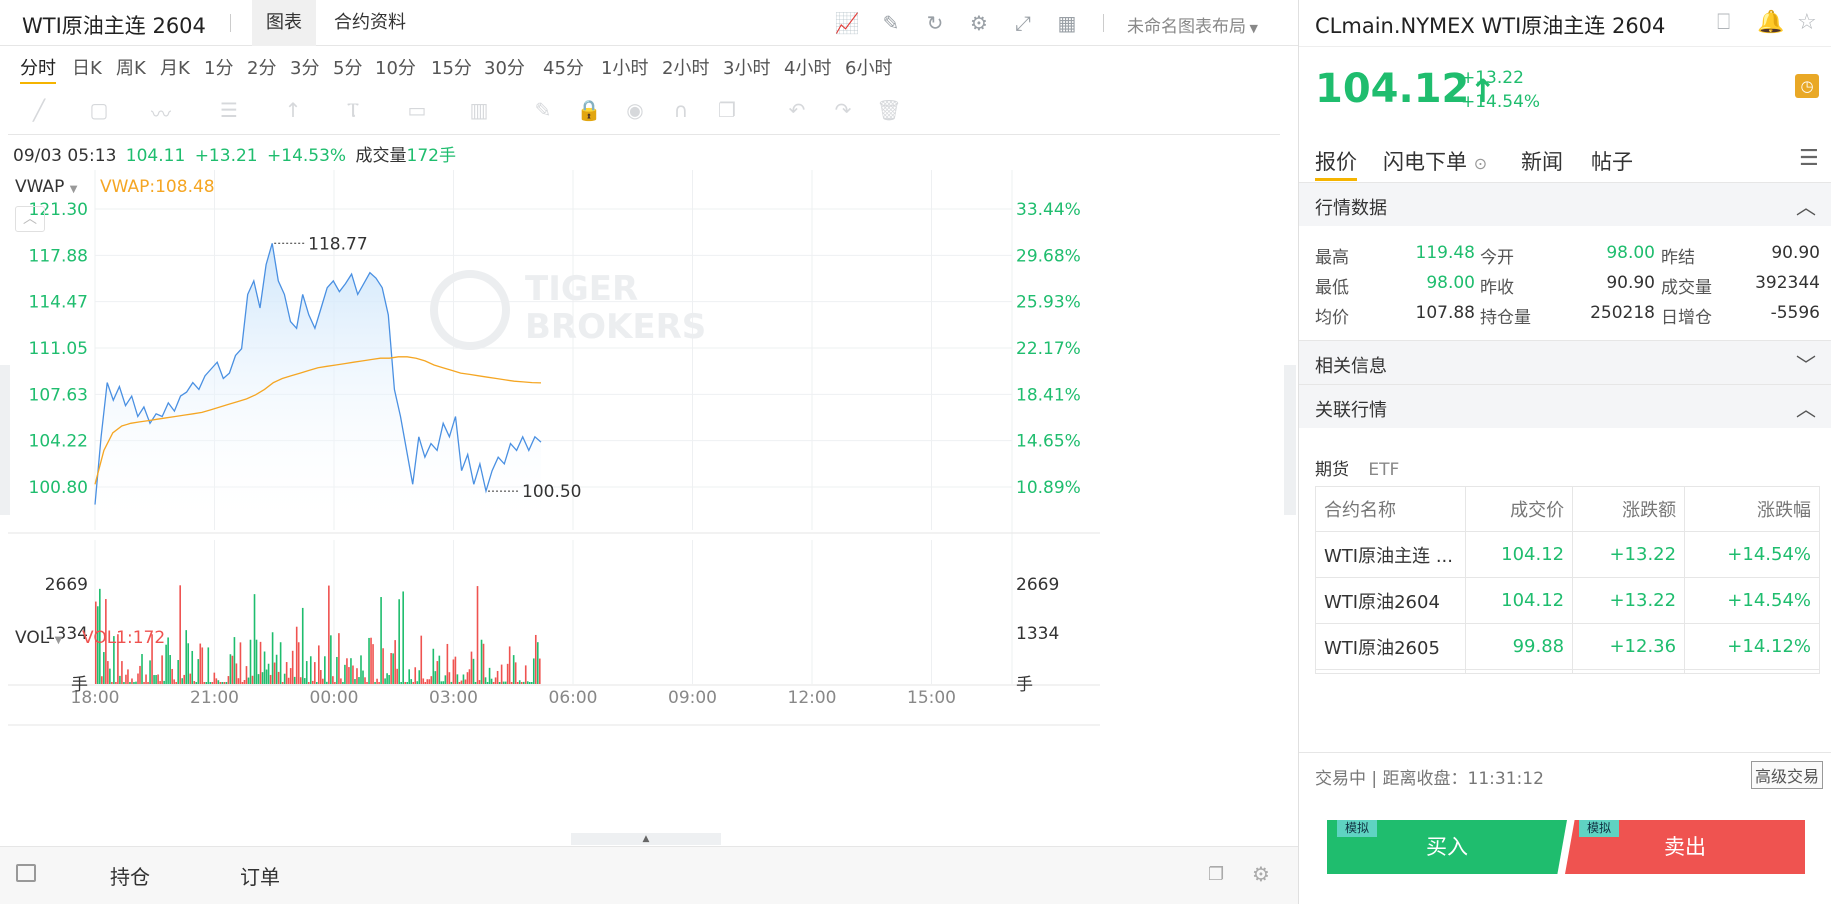  I want to click on sell-button: 模拟 卖出, so click(1685, 847).